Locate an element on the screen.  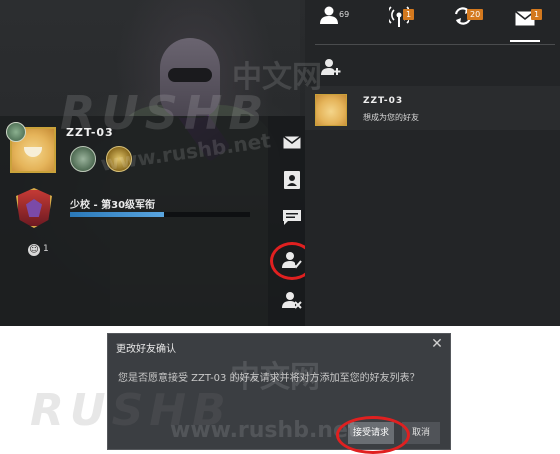
tab-refresh: 20 is located at coordinates (468, 20).